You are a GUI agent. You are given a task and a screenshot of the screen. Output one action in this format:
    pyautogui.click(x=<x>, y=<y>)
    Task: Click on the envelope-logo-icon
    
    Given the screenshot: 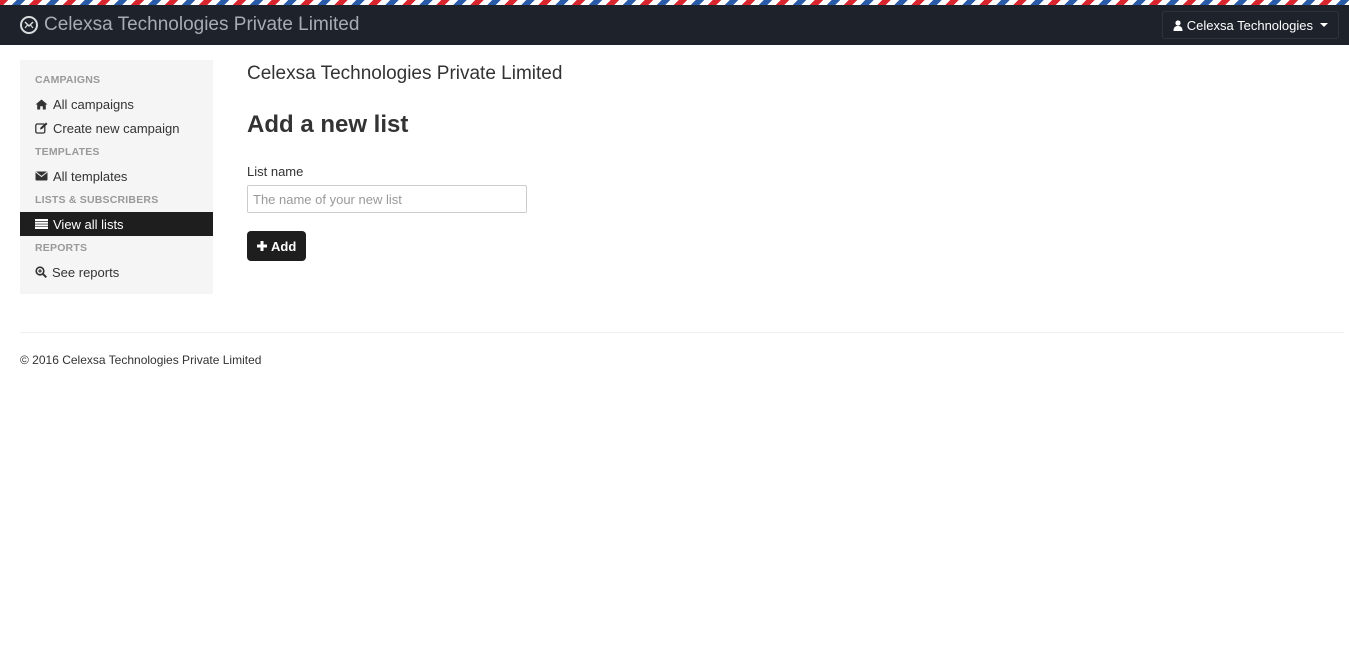 What is the action you would take?
    pyautogui.click(x=29, y=25)
    